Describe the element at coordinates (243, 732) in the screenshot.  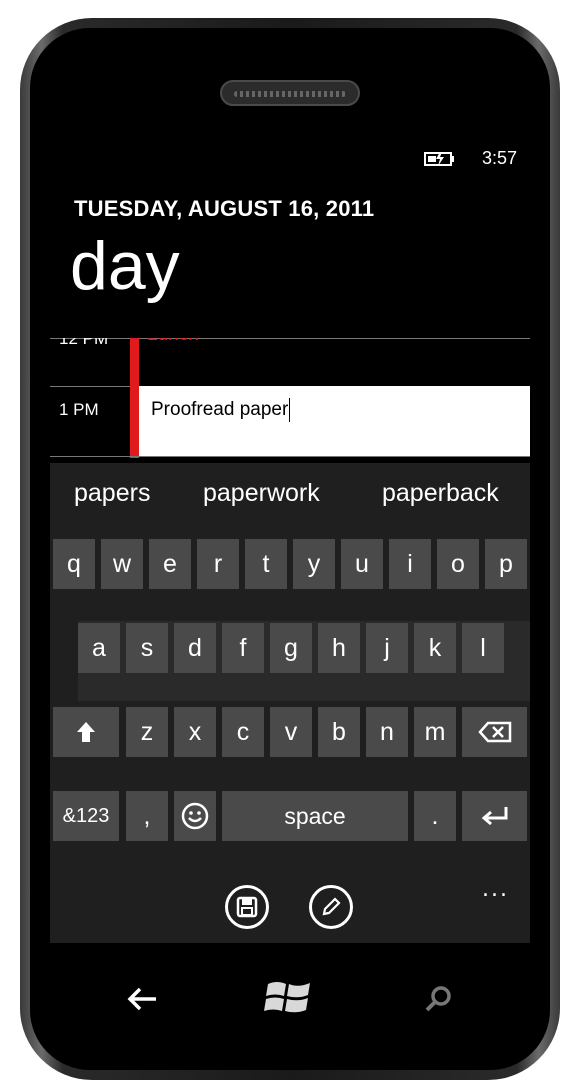
I see `key-c: c` at that location.